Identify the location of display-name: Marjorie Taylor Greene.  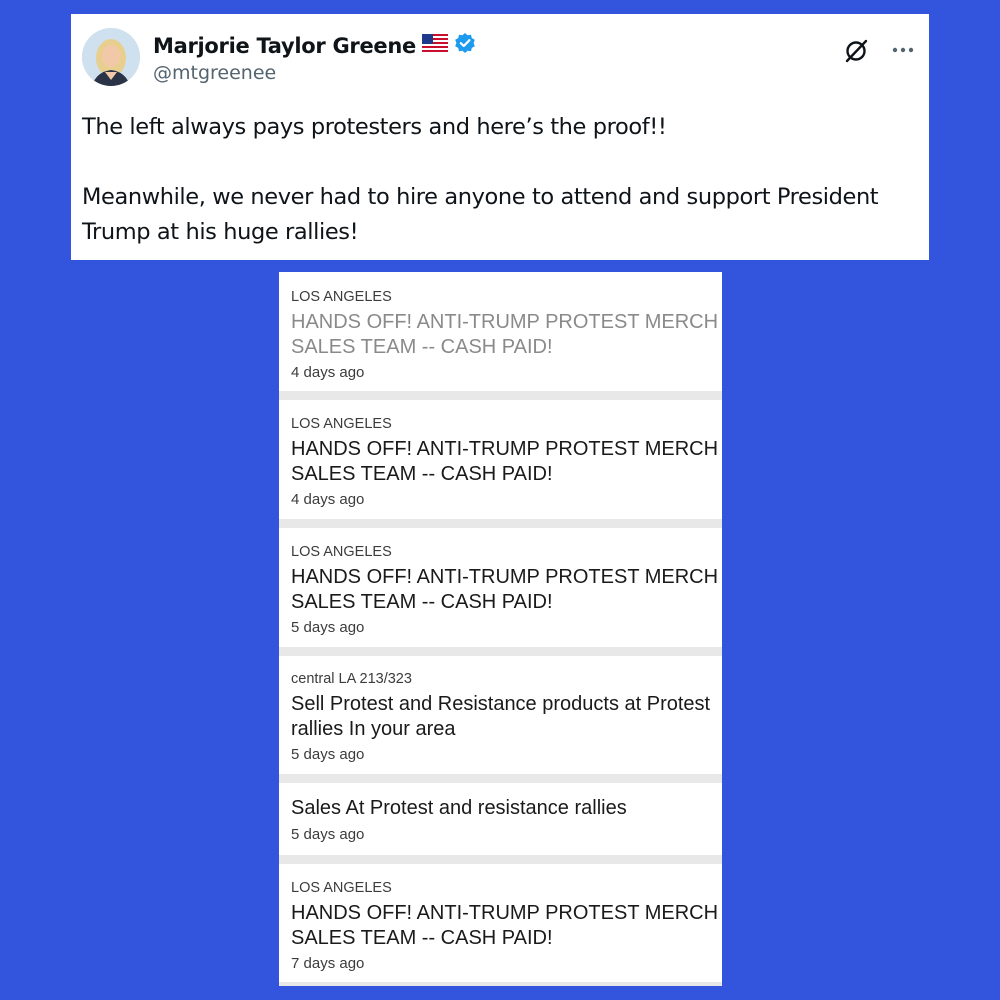
(284, 46).